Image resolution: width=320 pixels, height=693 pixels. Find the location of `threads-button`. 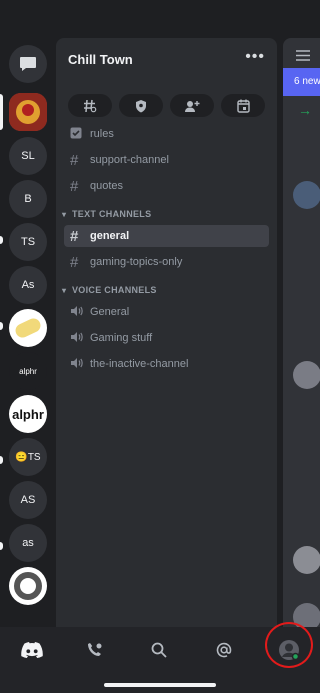

threads-button is located at coordinates (90, 105).